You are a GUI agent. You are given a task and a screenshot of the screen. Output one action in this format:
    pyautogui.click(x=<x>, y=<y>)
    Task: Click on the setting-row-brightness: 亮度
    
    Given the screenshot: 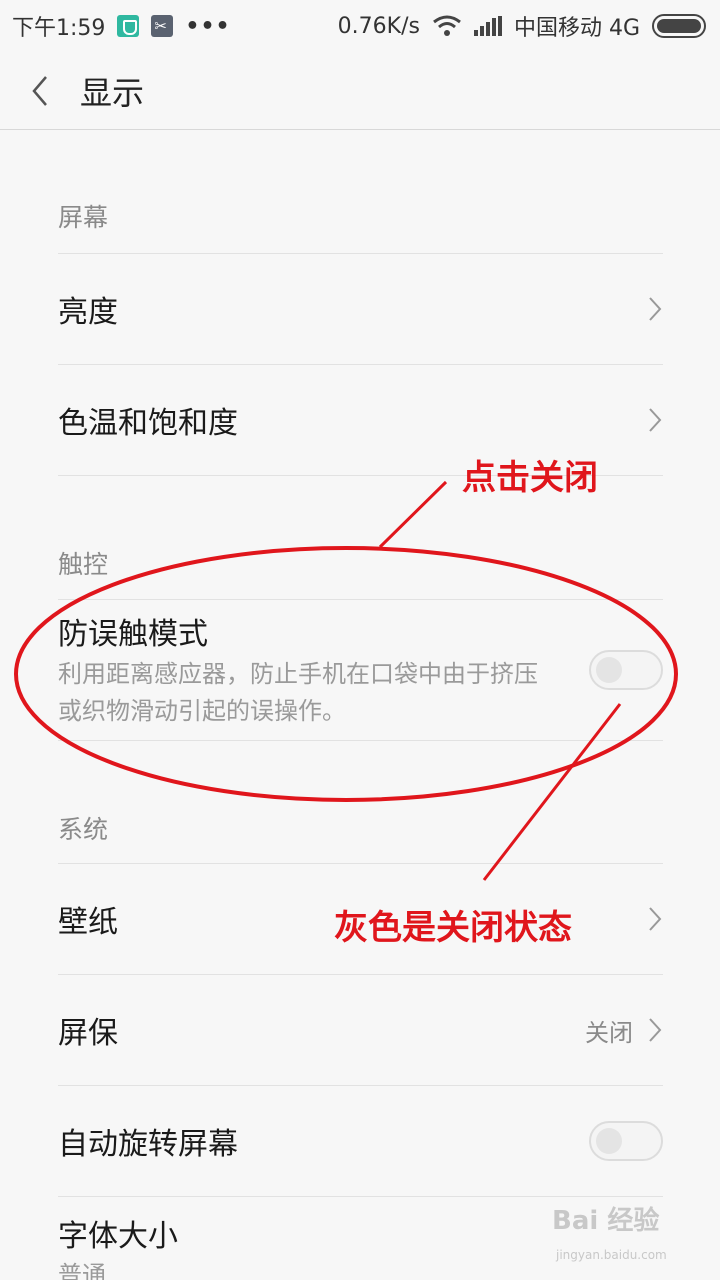 What is the action you would take?
    pyautogui.click(x=360, y=308)
    